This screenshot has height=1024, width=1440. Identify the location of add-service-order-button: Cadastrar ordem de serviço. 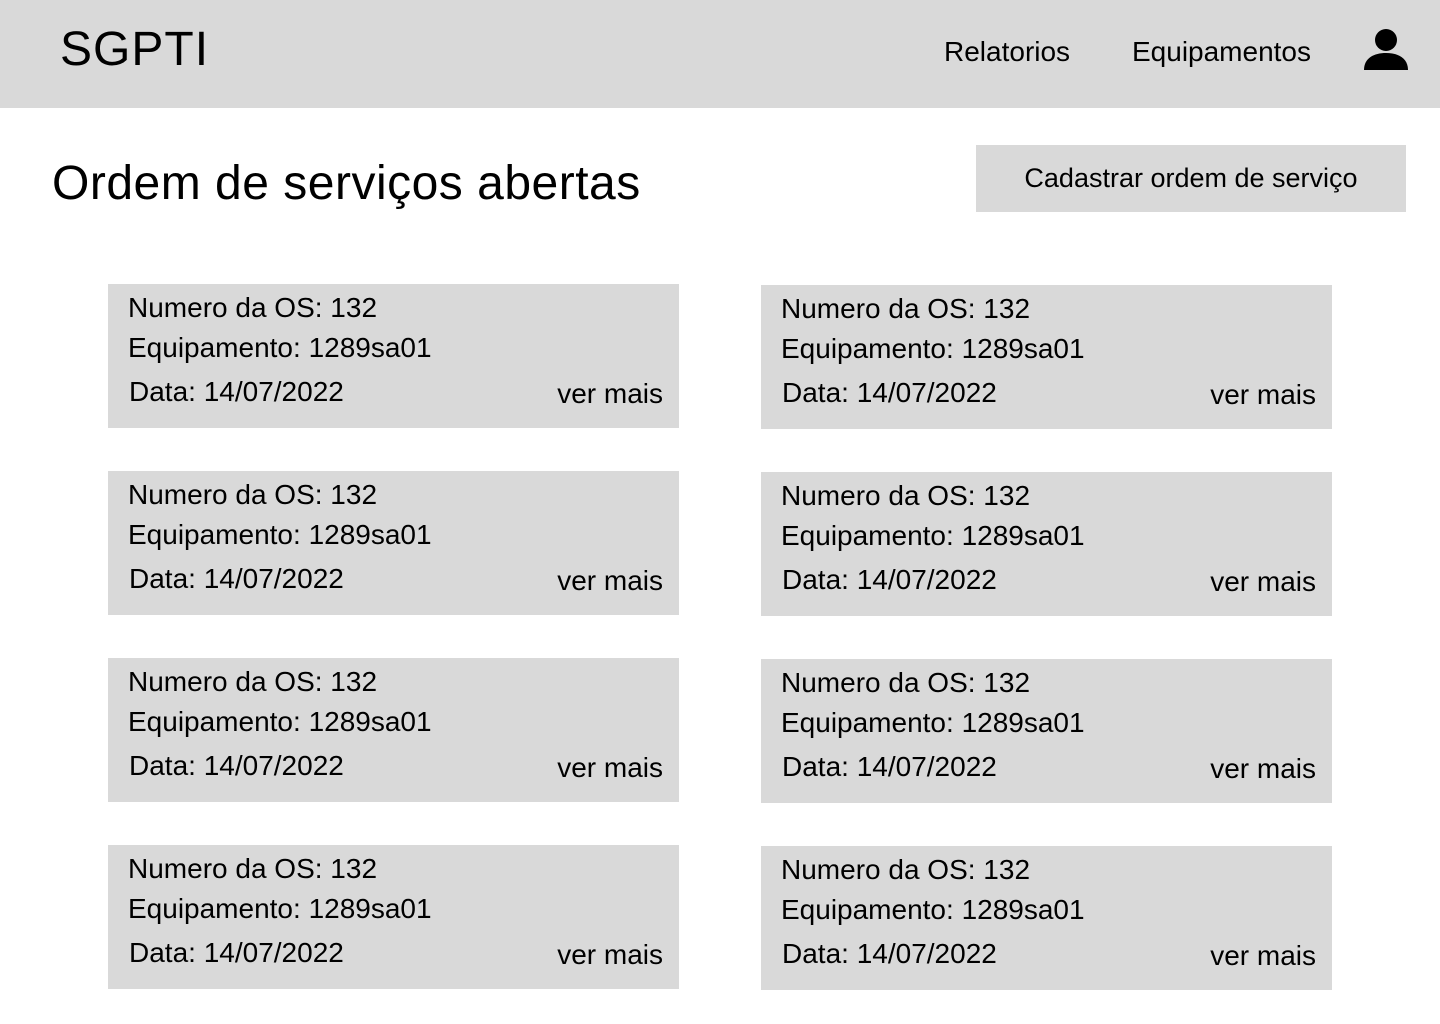
(1191, 178).